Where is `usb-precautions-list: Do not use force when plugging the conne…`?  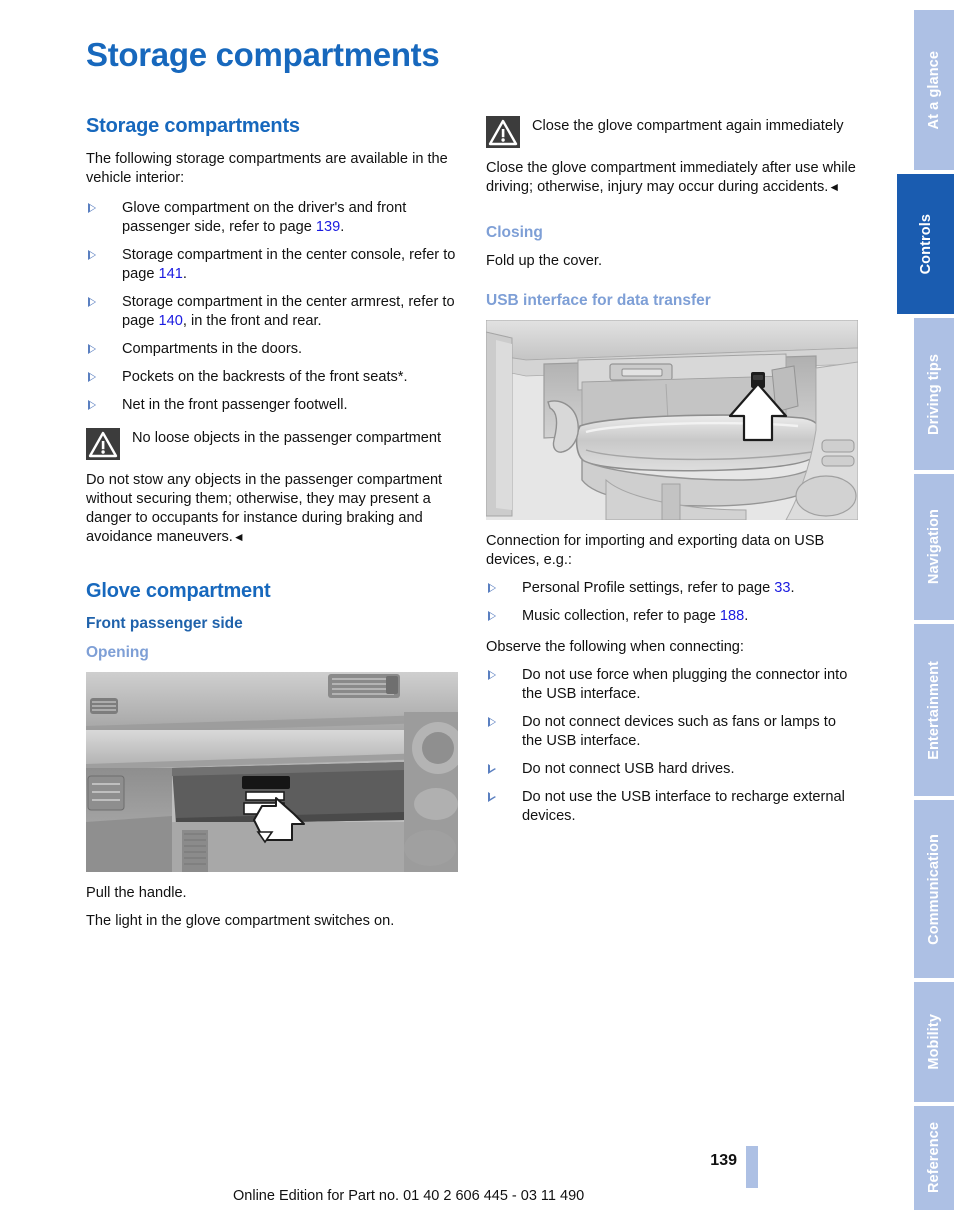
usb-precautions-list: Do not use force when plugging the conne… is located at coordinates (672, 746).